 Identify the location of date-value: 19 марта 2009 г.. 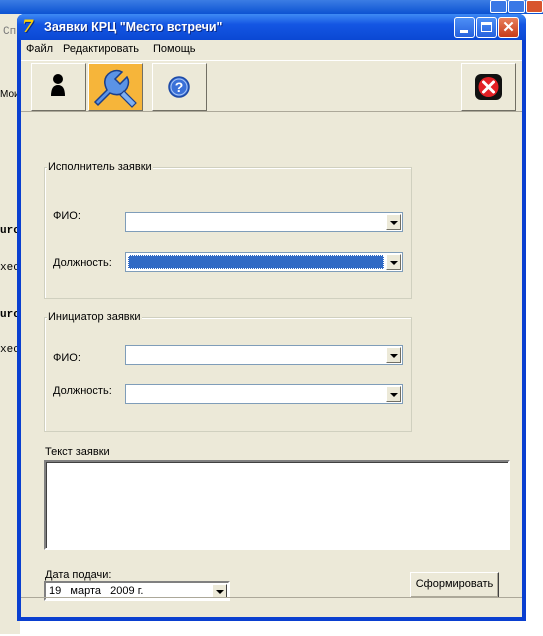
(96, 591).